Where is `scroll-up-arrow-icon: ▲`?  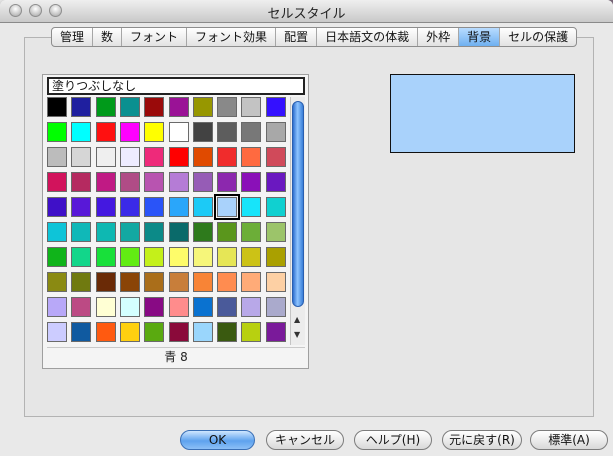 scroll-up-arrow-icon: ▲ is located at coordinates (297, 319).